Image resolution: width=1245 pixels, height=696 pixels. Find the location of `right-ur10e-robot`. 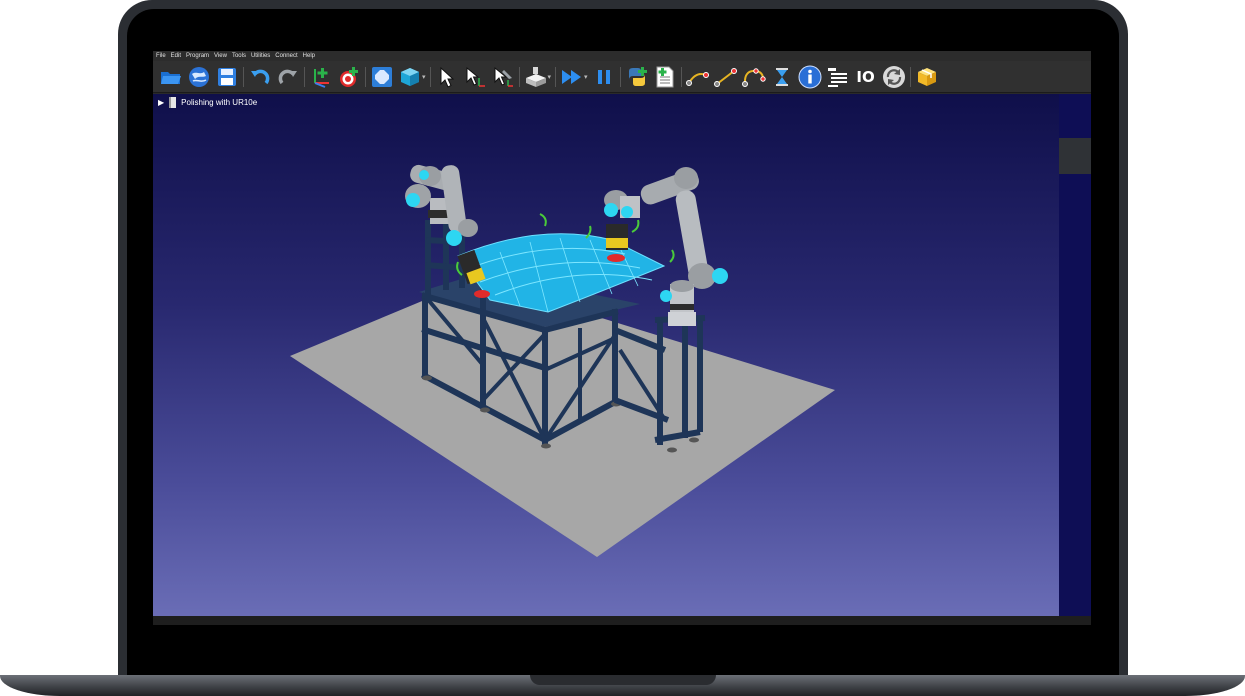

right-ur10e-robot is located at coordinates (694, 258).